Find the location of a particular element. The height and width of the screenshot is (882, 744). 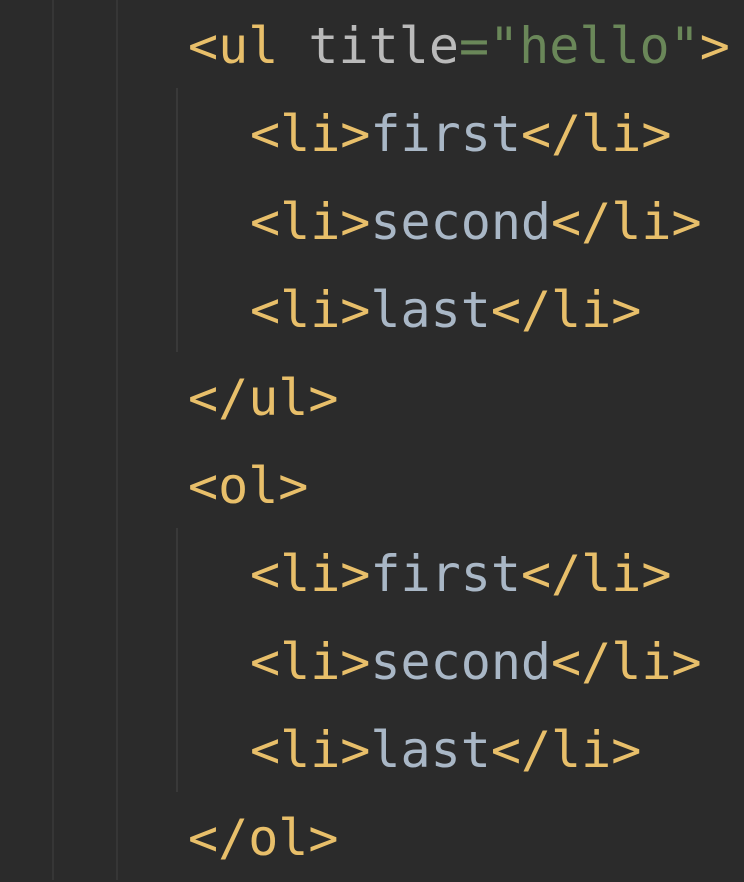

tag-token: <ul is located at coordinates (233, 46).